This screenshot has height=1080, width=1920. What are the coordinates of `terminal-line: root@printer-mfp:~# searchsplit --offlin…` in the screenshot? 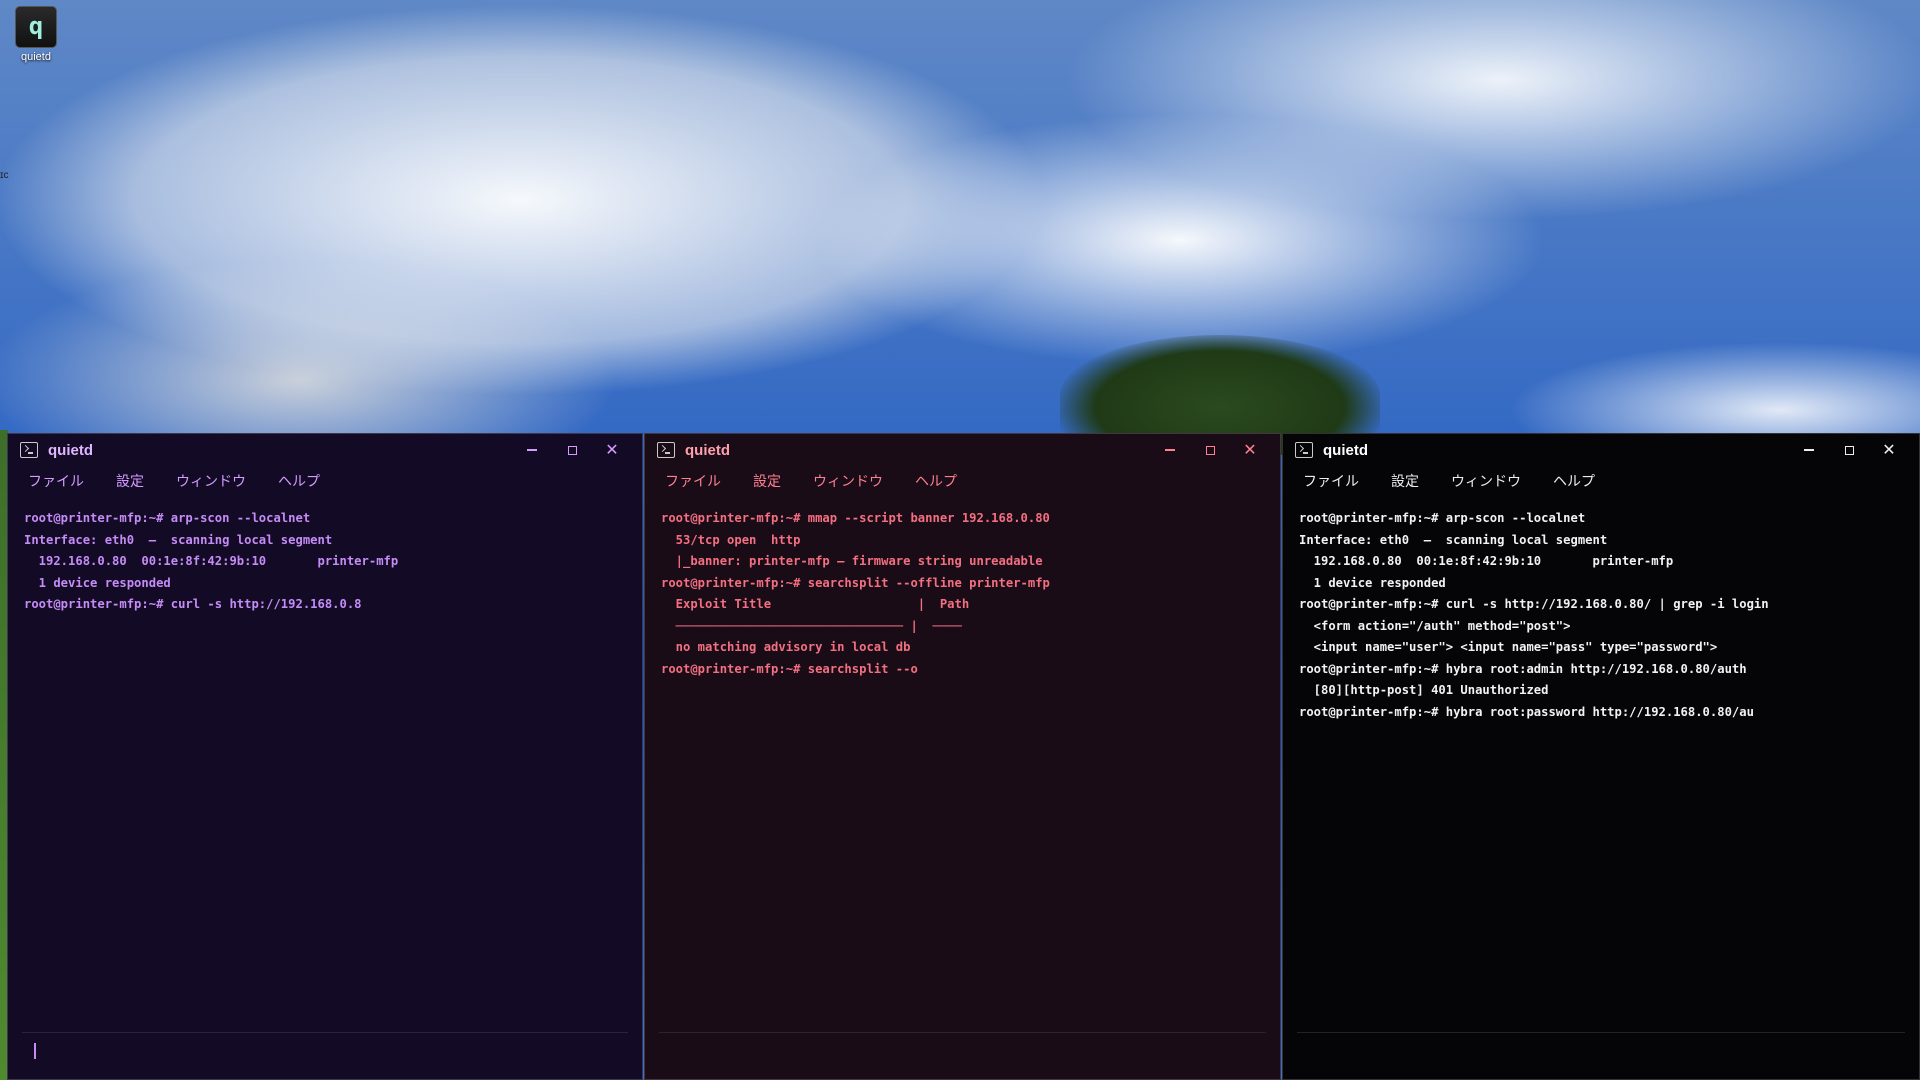 It's located at (855, 582).